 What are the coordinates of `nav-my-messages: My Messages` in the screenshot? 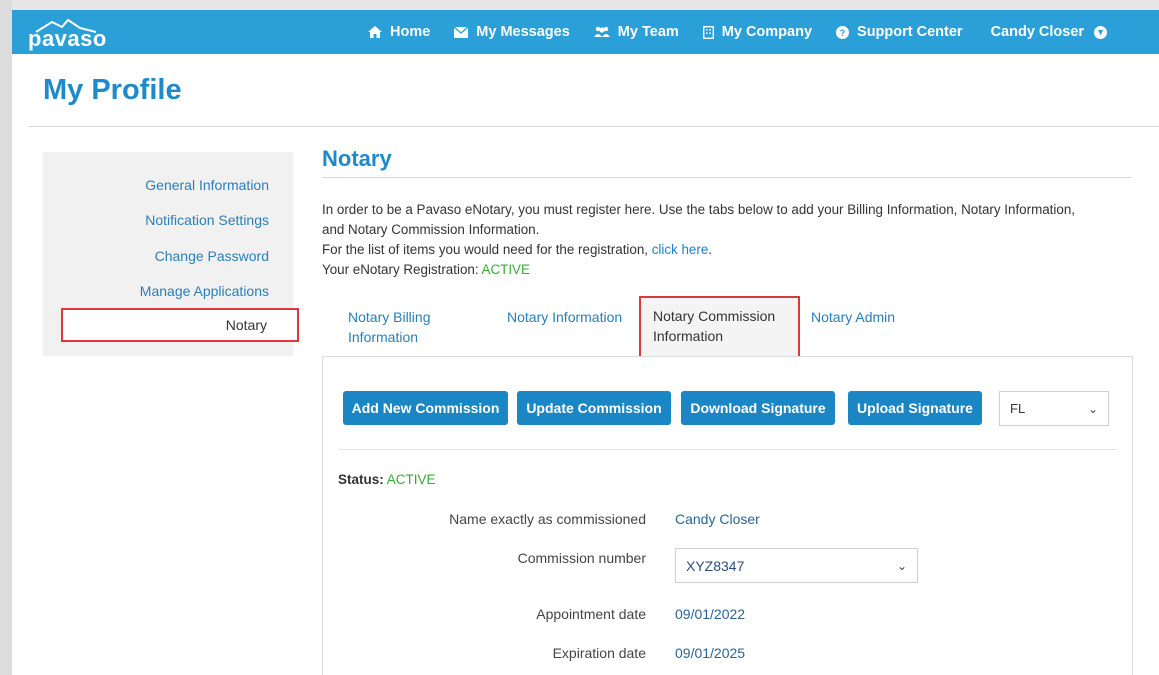 It's located at (512, 32).